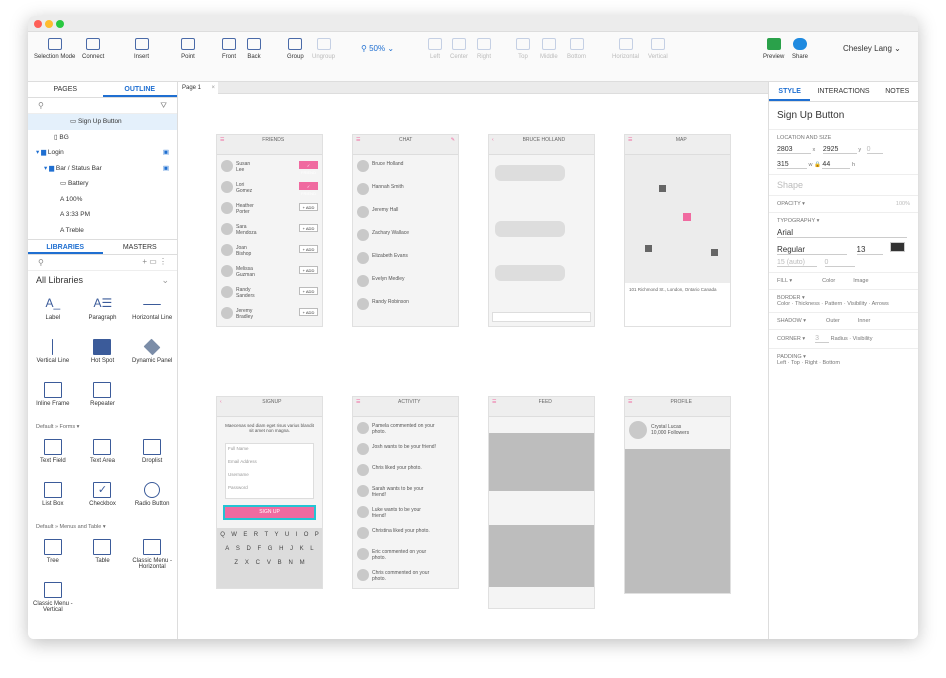  Describe the element at coordinates (141, 49) in the screenshot. I see `insert-button: Insert` at that location.